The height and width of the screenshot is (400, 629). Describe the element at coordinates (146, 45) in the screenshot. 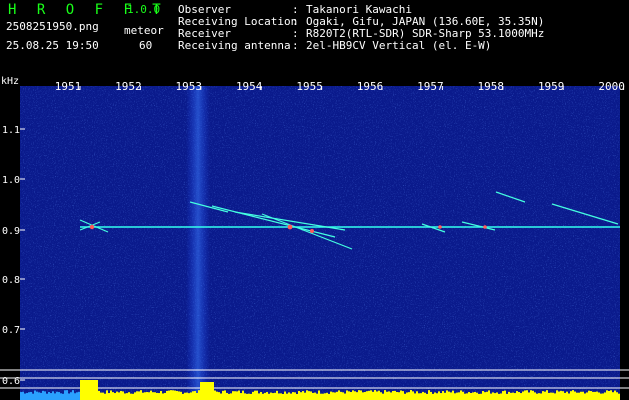

I see `meteor-count: 60` at that location.